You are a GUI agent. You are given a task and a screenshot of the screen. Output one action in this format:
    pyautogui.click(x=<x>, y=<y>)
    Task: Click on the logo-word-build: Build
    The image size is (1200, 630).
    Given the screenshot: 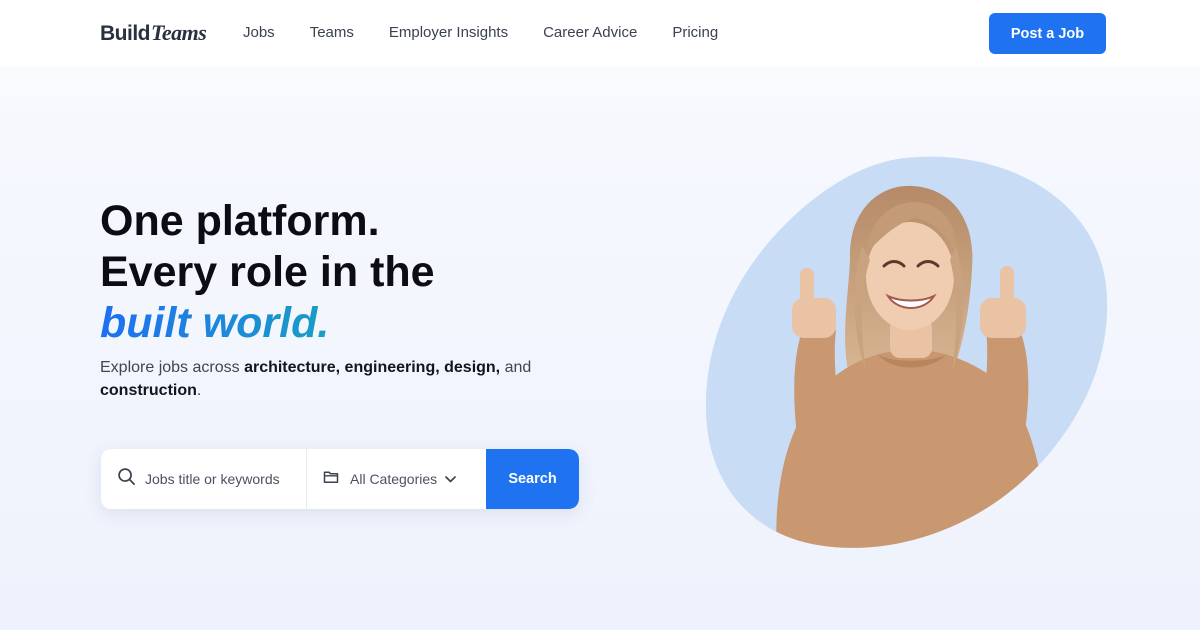 What is the action you would take?
    pyautogui.click(x=125, y=33)
    